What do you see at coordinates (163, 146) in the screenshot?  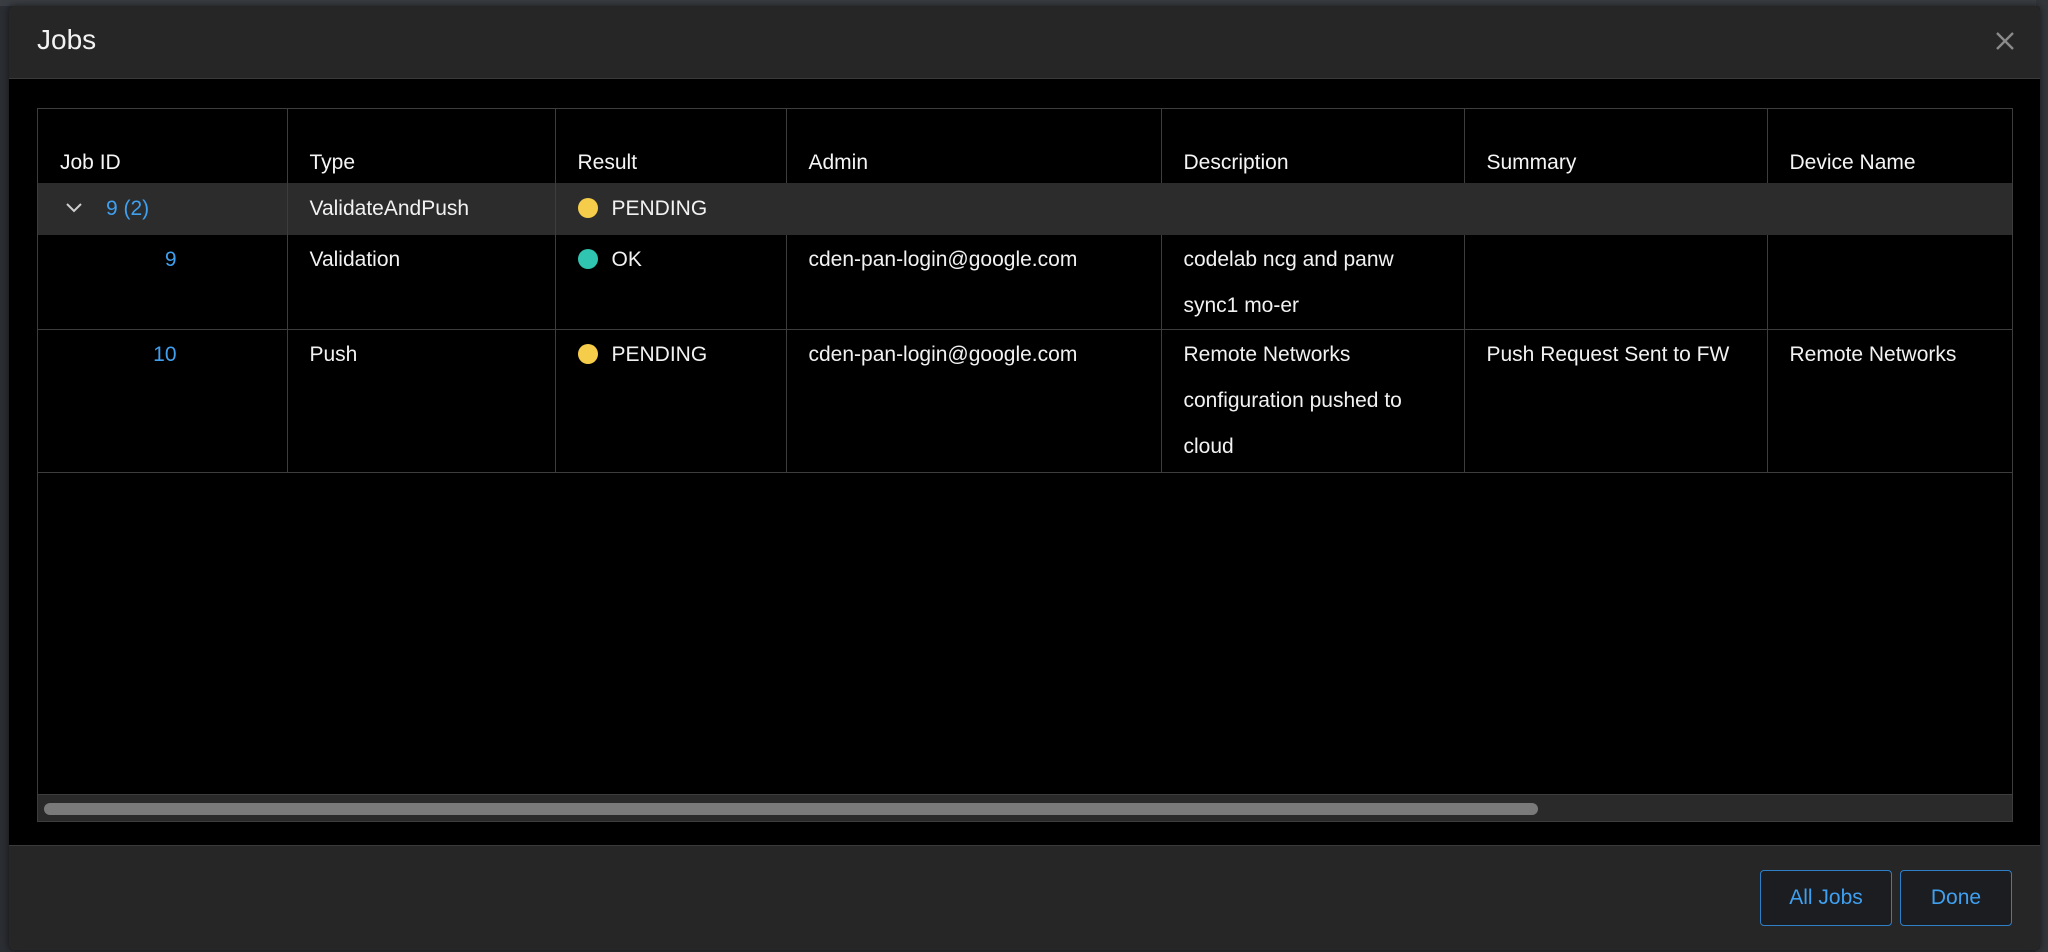 I see `column-header-job-id: Job ID` at bounding box center [163, 146].